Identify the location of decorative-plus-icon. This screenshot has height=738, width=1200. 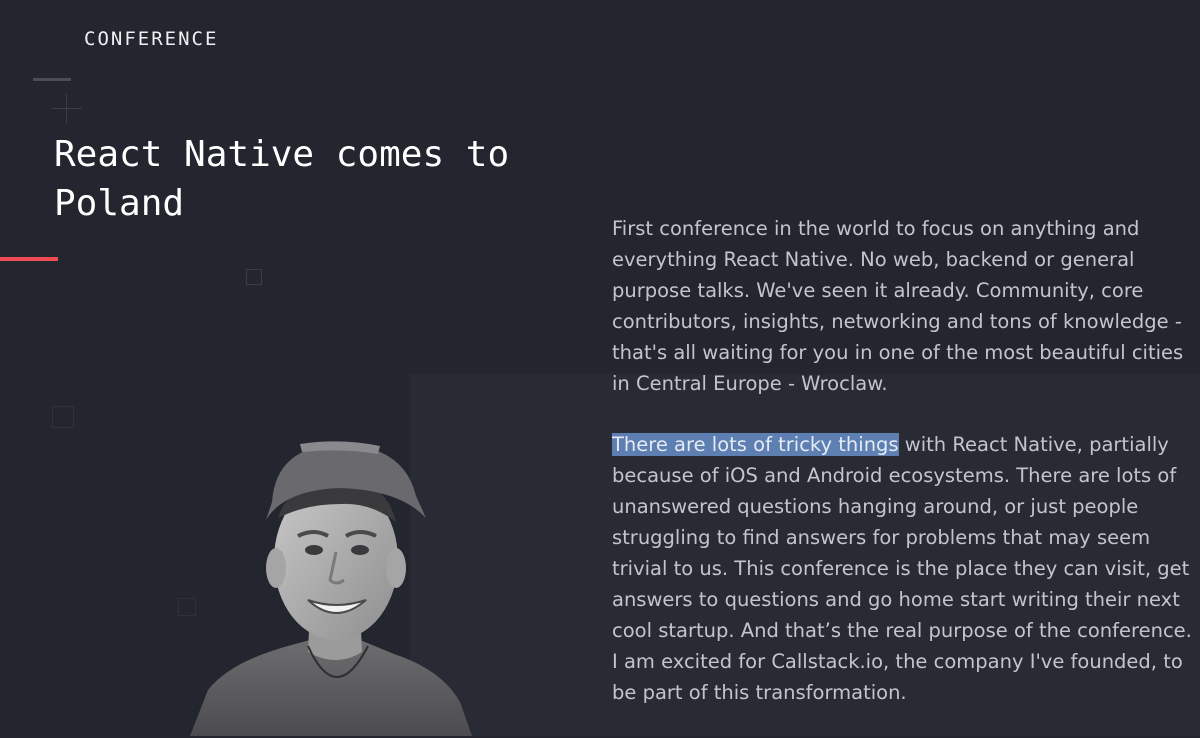
(67, 109).